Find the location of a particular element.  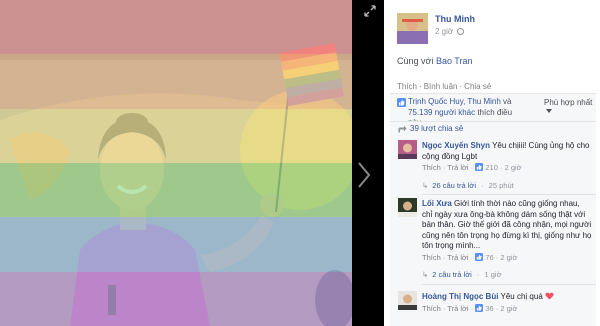

comment-sort-label: Phù hợp nhất is located at coordinates (568, 102).